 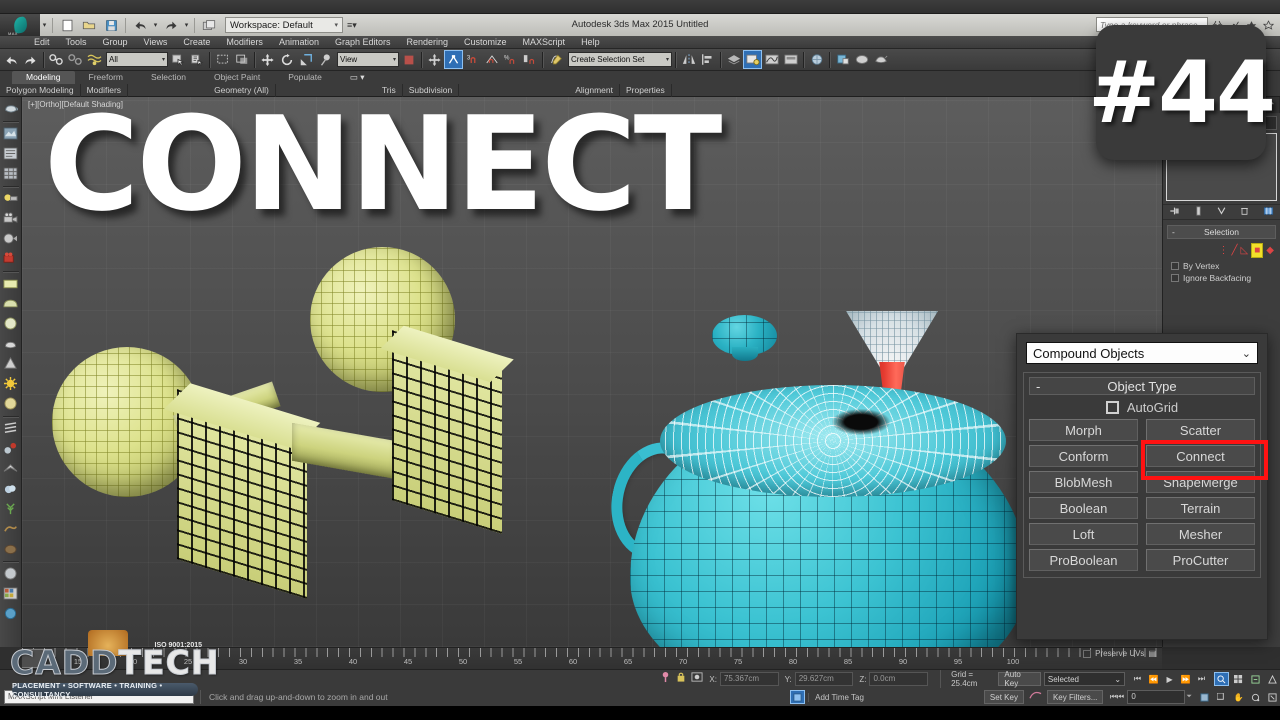 I want to click on loft-button: Loft, so click(x=1083, y=534).